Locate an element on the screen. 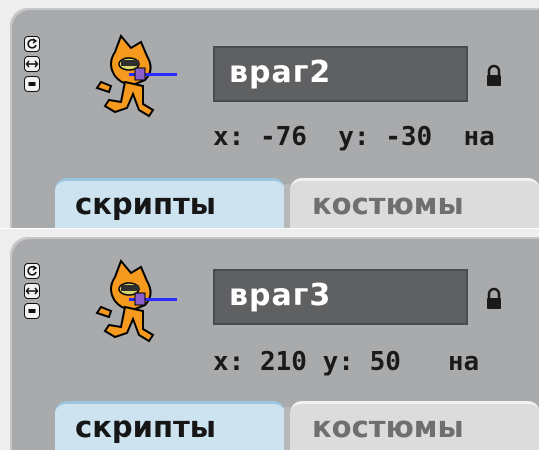  sprite-position: x: -76 y: -30 на is located at coordinates (354, 137).